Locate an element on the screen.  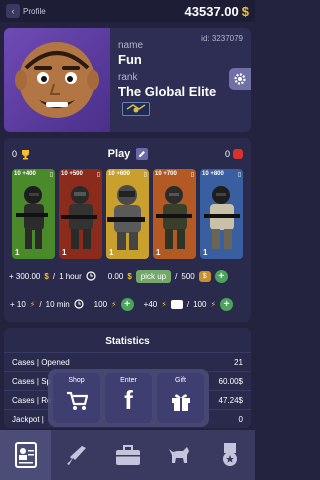
card-top-label: 10 +500 ▯ is located at coordinates (80, 174).